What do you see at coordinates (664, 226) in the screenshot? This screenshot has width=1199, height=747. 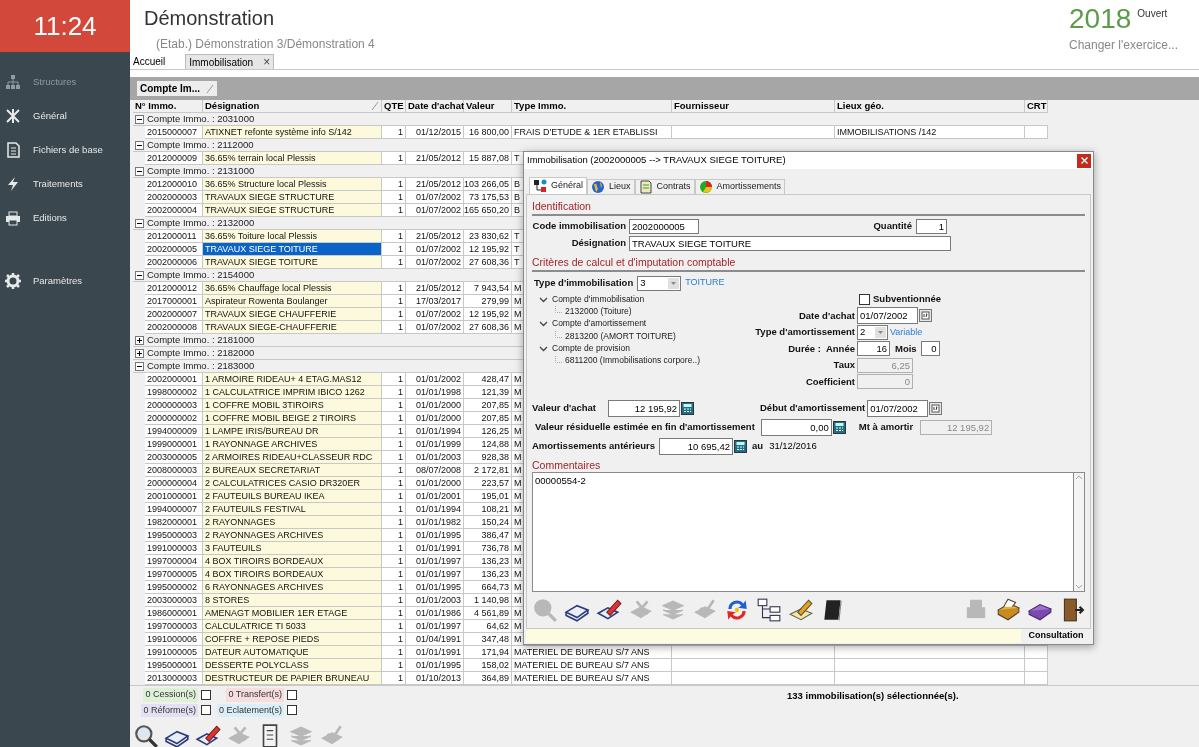 I see `input-field: 2002000005` at bounding box center [664, 226].